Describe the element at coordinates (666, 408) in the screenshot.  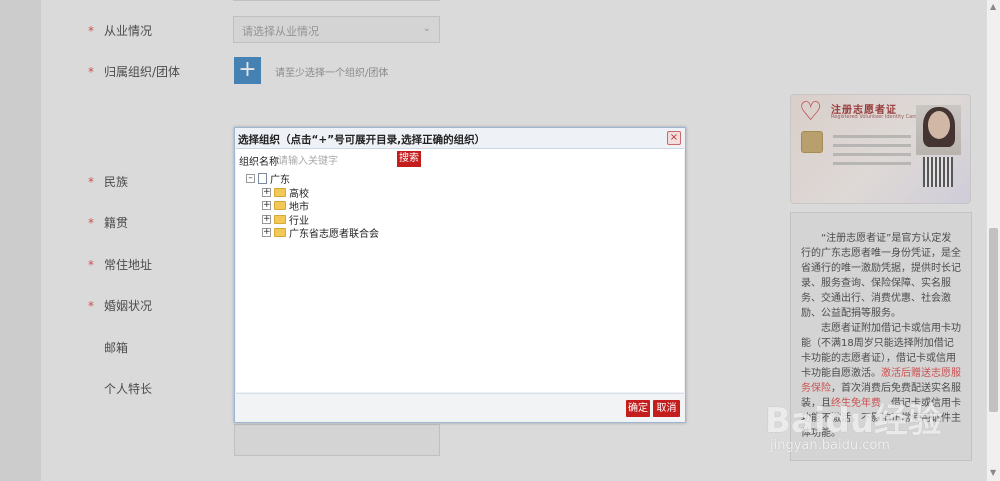
I see `cancel-button: 取消` at that location.